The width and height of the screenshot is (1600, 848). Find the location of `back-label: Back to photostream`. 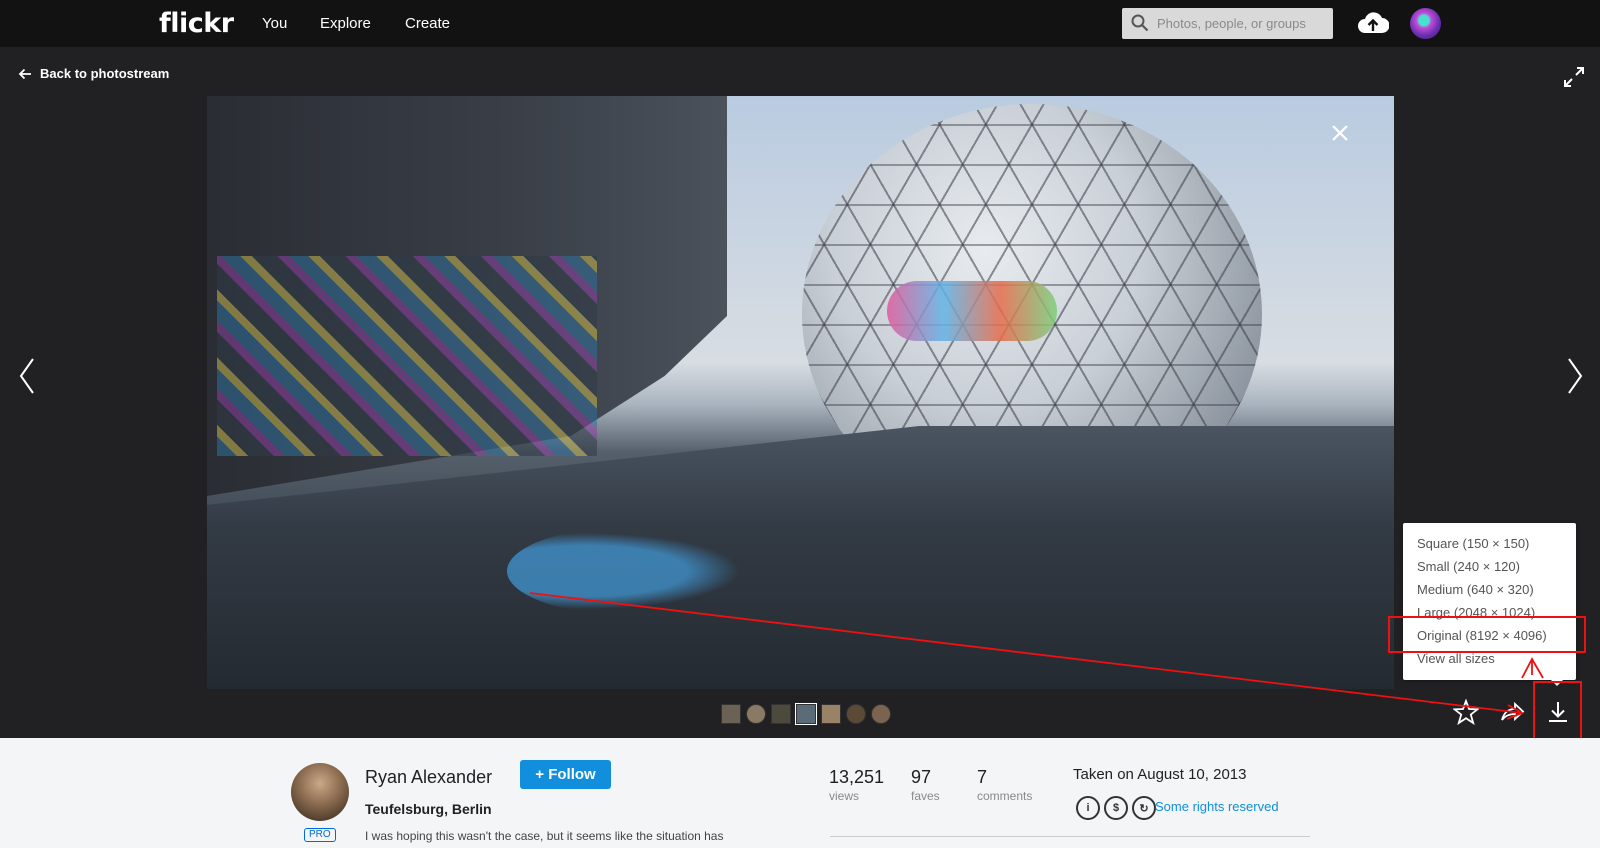

back-label: Back to photostream is located at coordinates (105, 73).